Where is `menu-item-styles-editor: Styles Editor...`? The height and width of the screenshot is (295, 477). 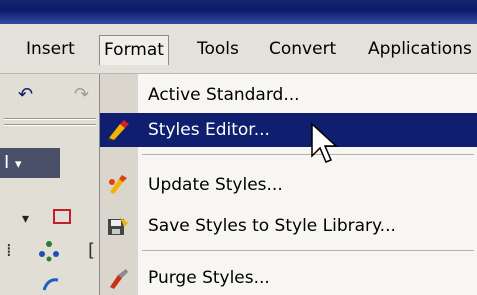 menu-item-styles-editor: Styles Editor... is located at coordinates (288, 130).